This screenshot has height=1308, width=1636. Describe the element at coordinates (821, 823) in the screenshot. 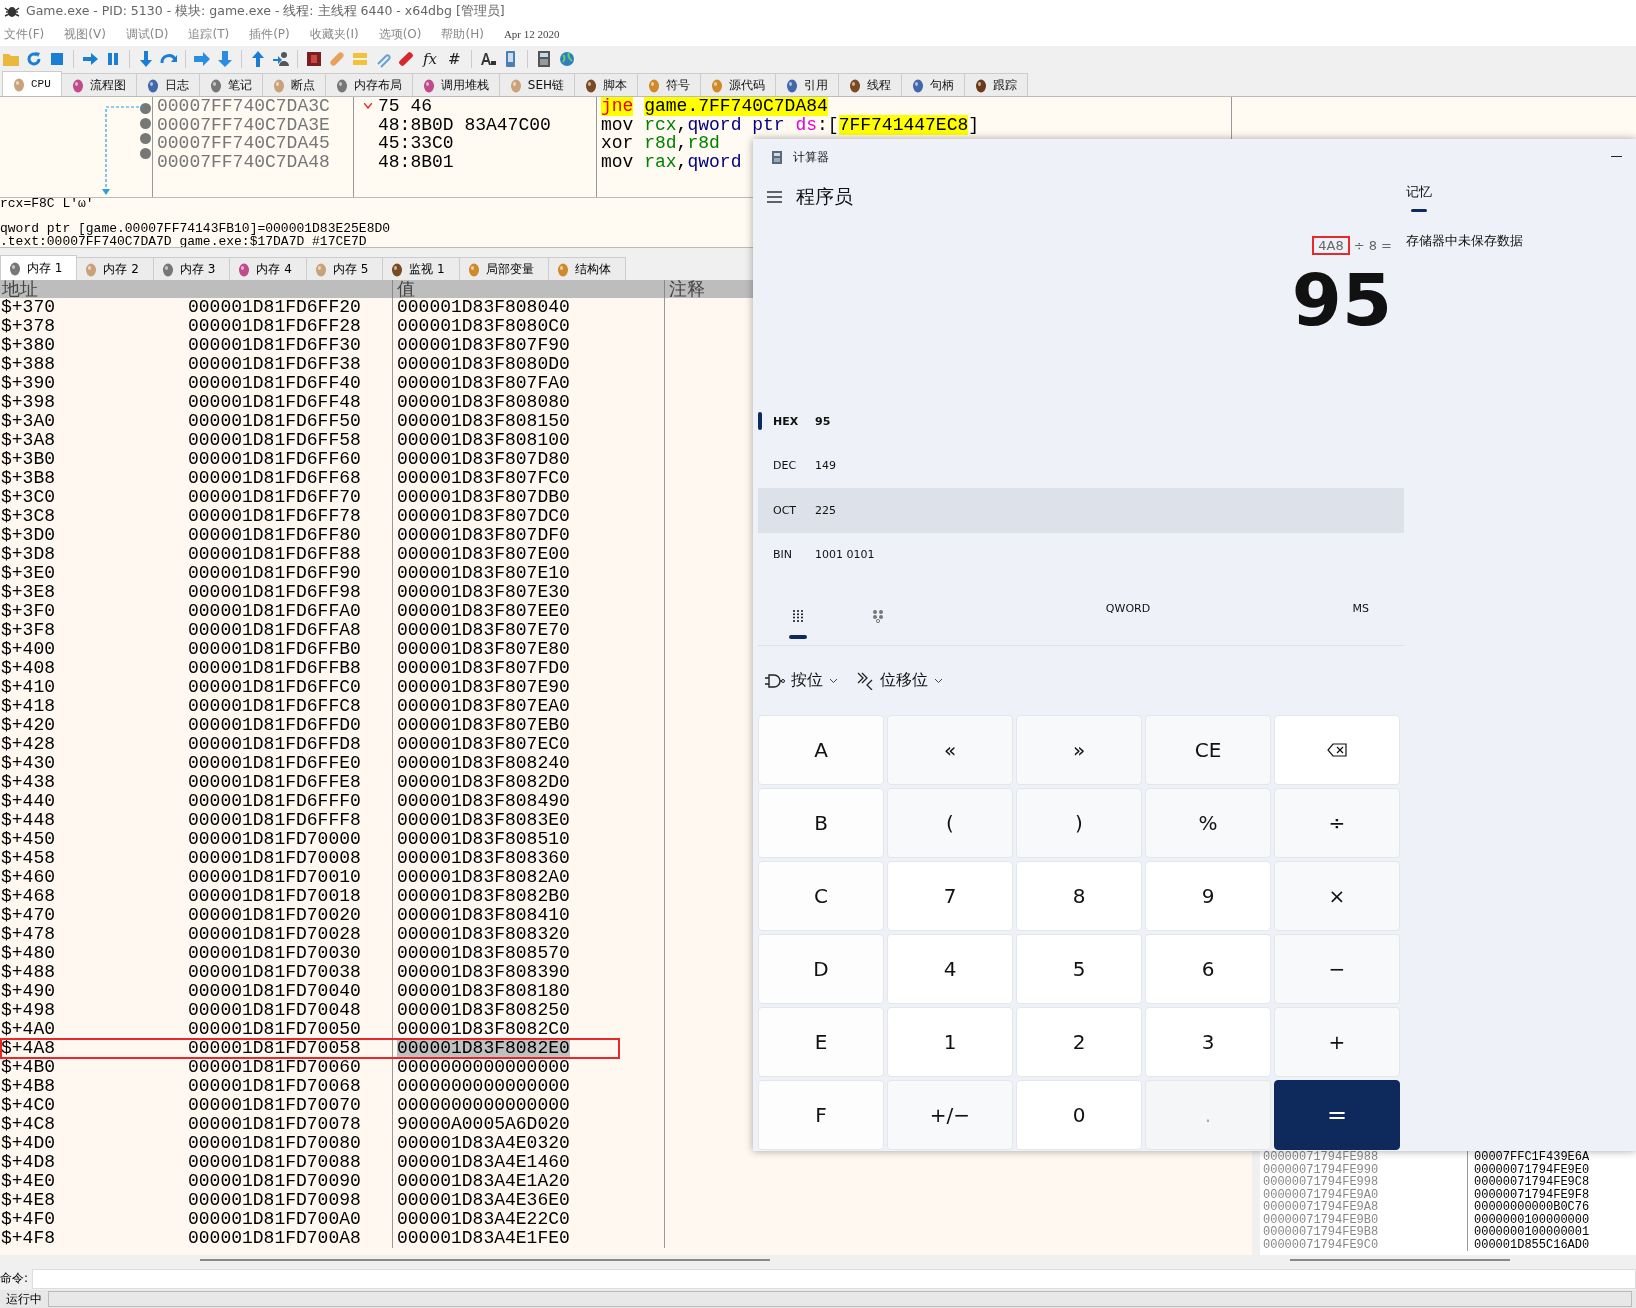

I see `key: B` at that location.